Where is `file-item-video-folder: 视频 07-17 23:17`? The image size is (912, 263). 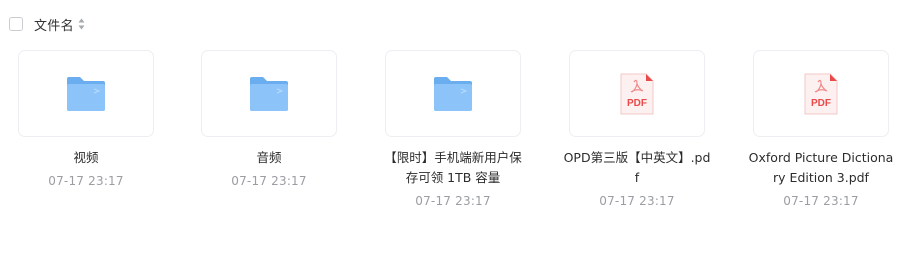
file-item-video-folder: 视频 07-17 23:17 is located at coordinates (86, 119).